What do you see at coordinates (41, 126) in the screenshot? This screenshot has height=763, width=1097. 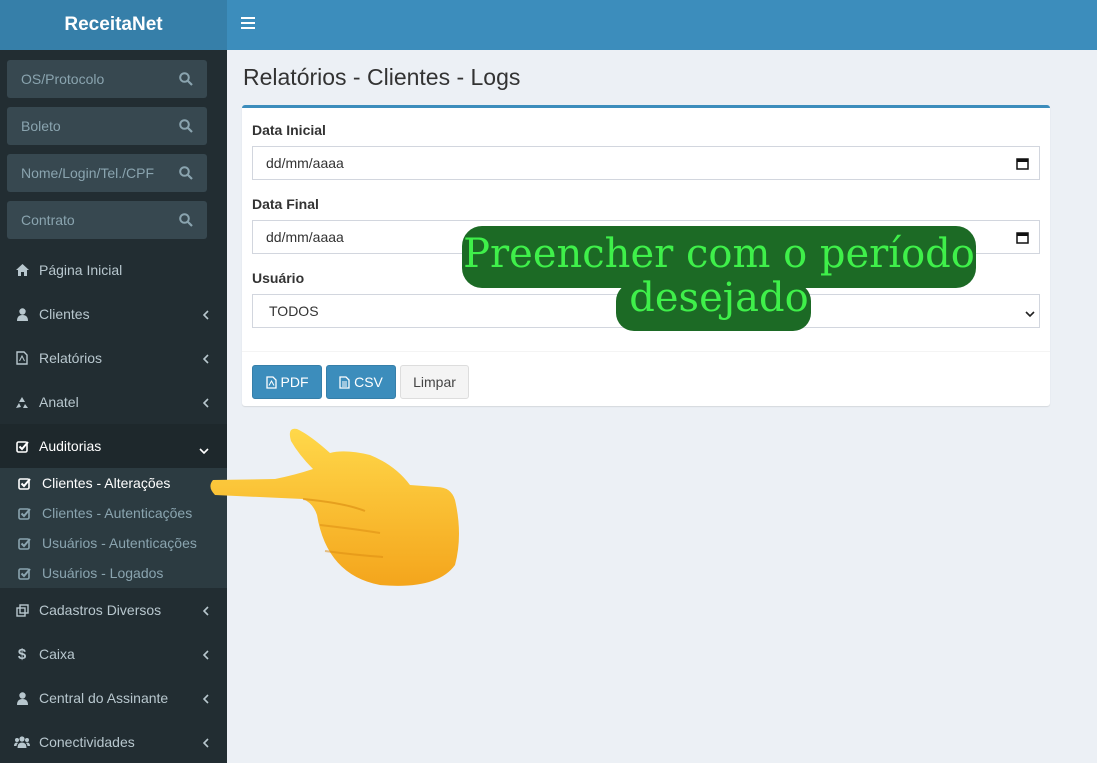 I see `search-placeholder: Boleto` at bounding box center [41, 126].